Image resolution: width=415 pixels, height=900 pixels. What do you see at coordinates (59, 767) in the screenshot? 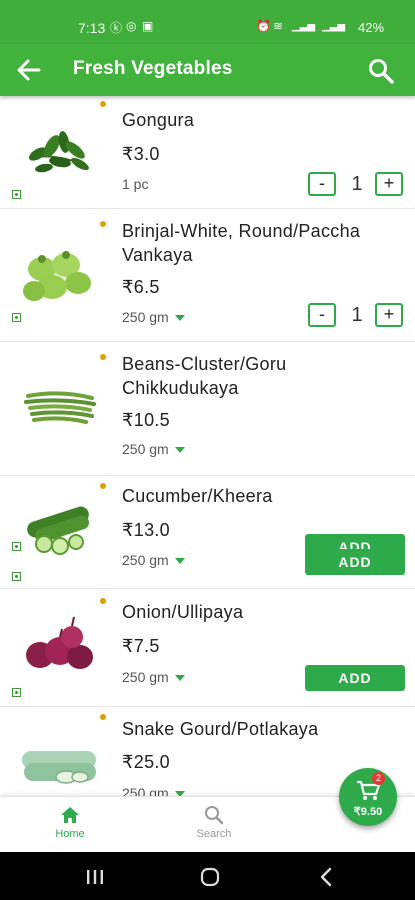
I see `snake-gourd-image` at bounding box center [59, 767].